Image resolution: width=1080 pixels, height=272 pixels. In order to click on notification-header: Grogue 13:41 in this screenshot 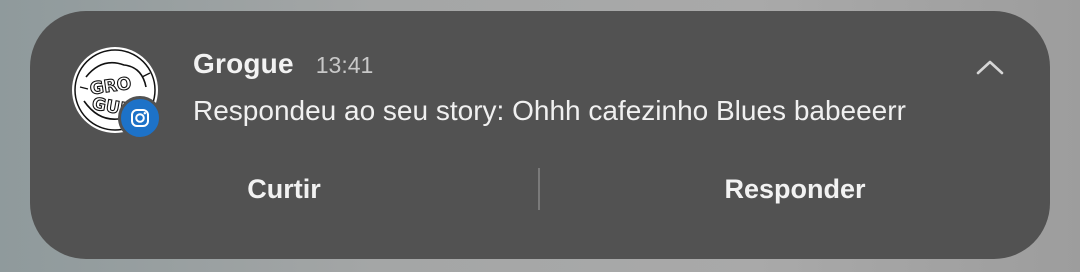, I will do `click(283, 66)`.